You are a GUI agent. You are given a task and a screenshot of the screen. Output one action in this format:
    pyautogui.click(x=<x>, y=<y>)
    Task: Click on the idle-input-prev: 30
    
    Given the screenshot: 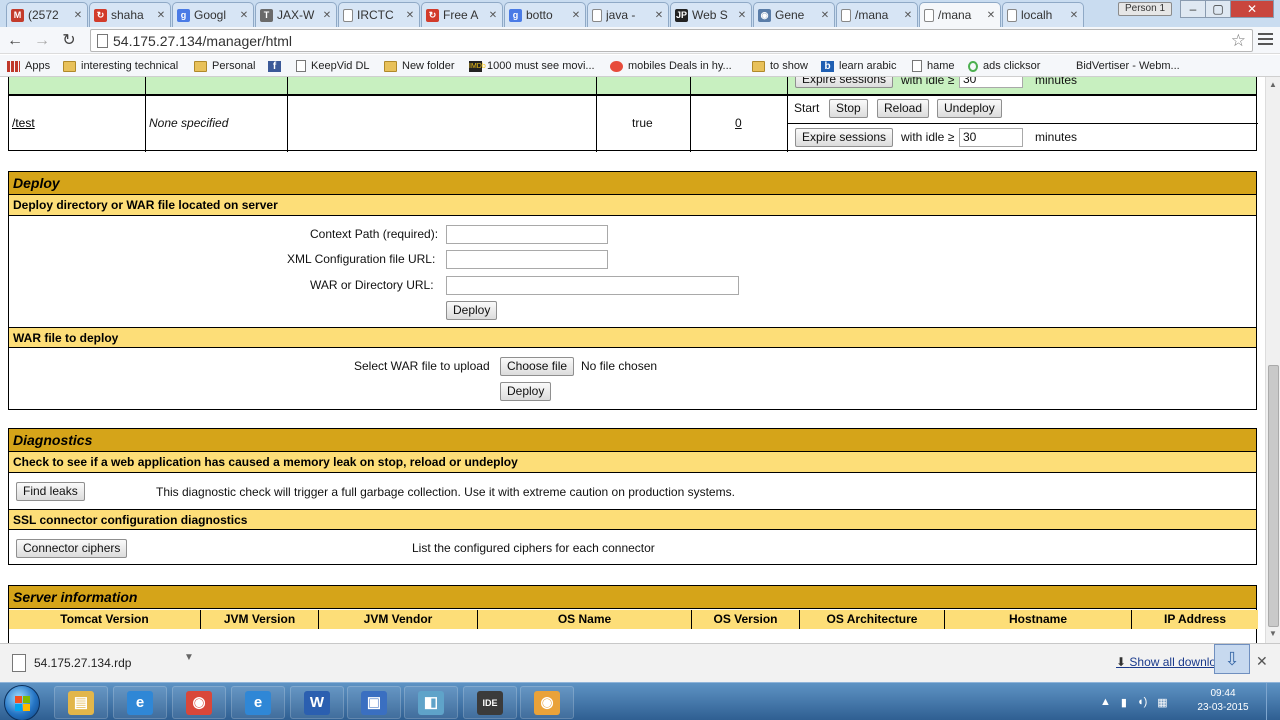 What is the action you would take?
    pyautogui.click(x=991, y=82)
    